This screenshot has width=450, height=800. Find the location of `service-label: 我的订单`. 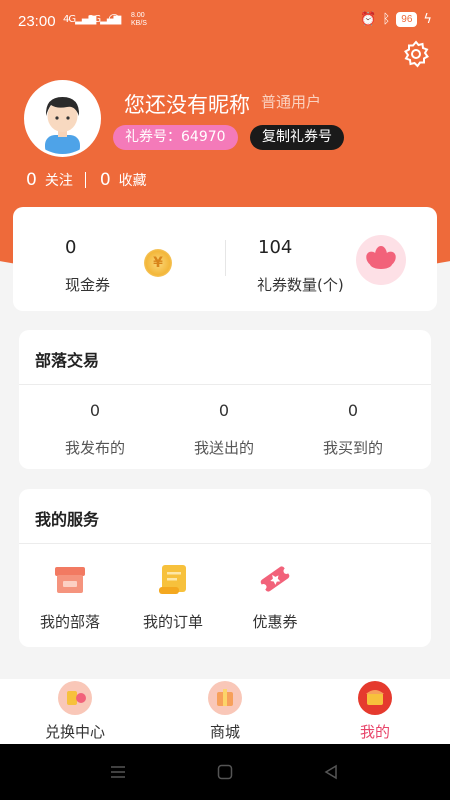

service-label: 我的订单 is located at coordinates (172, 622).